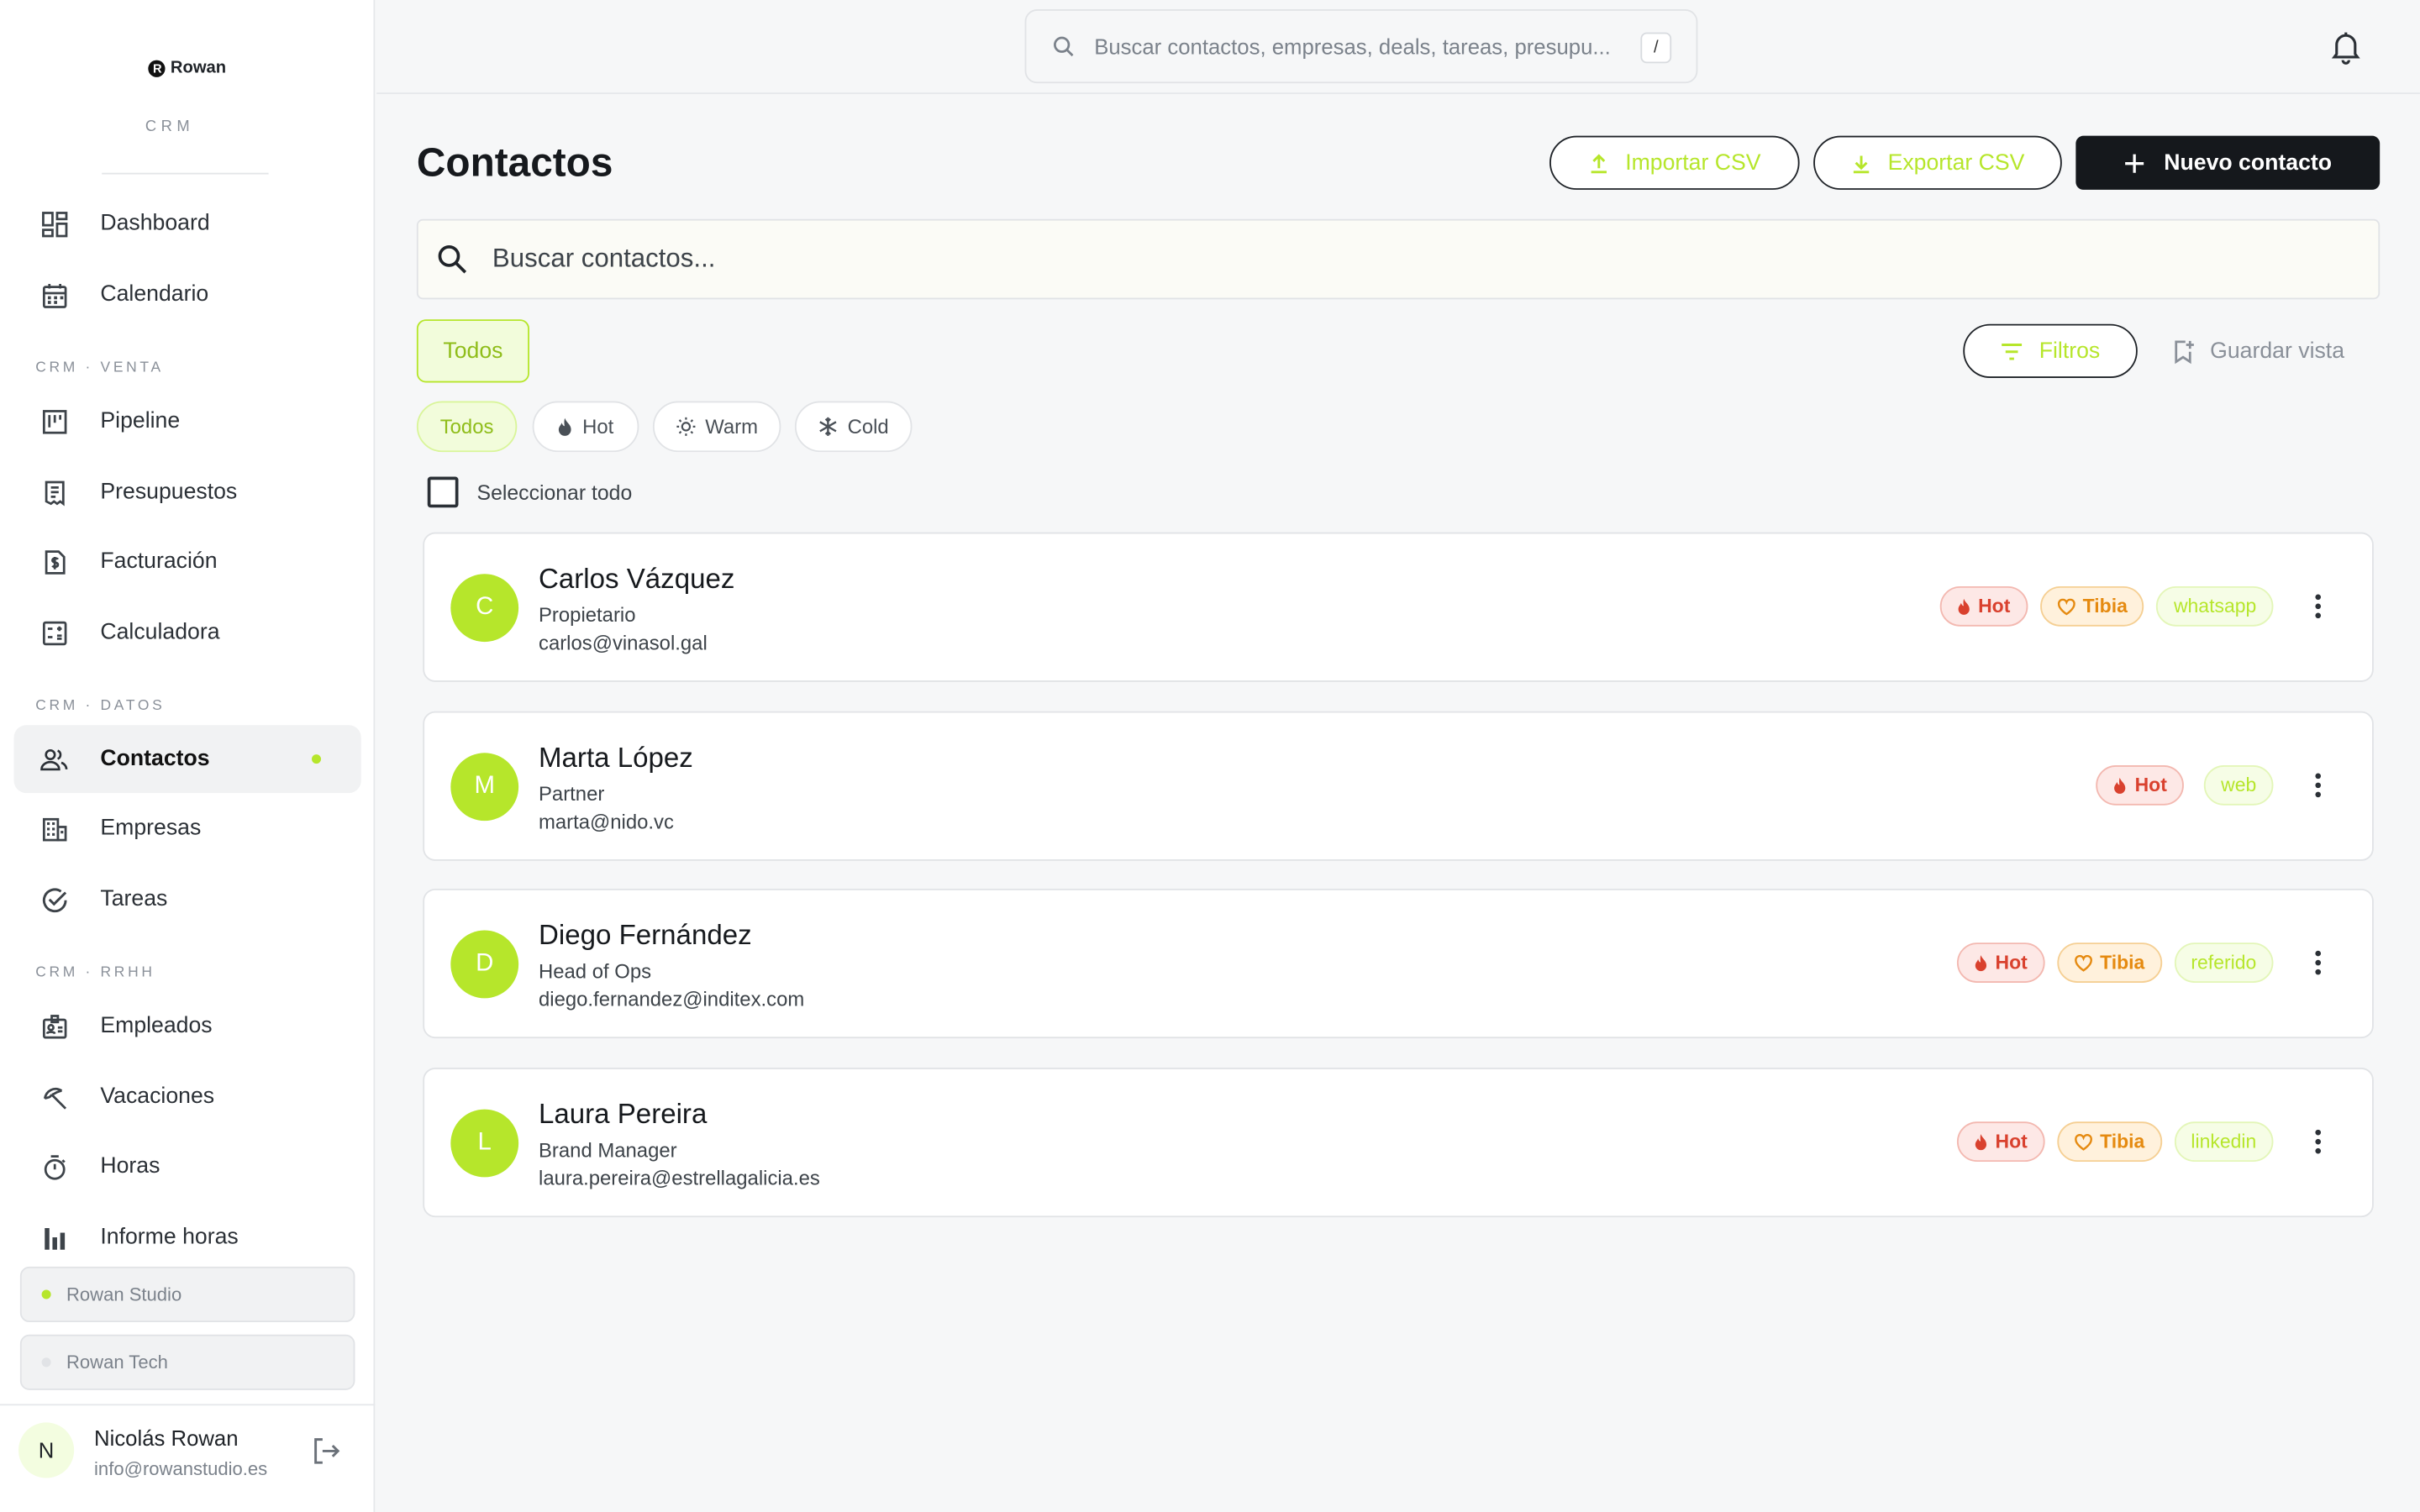  I want to click on user-avatar: N, so click(46, 1450).